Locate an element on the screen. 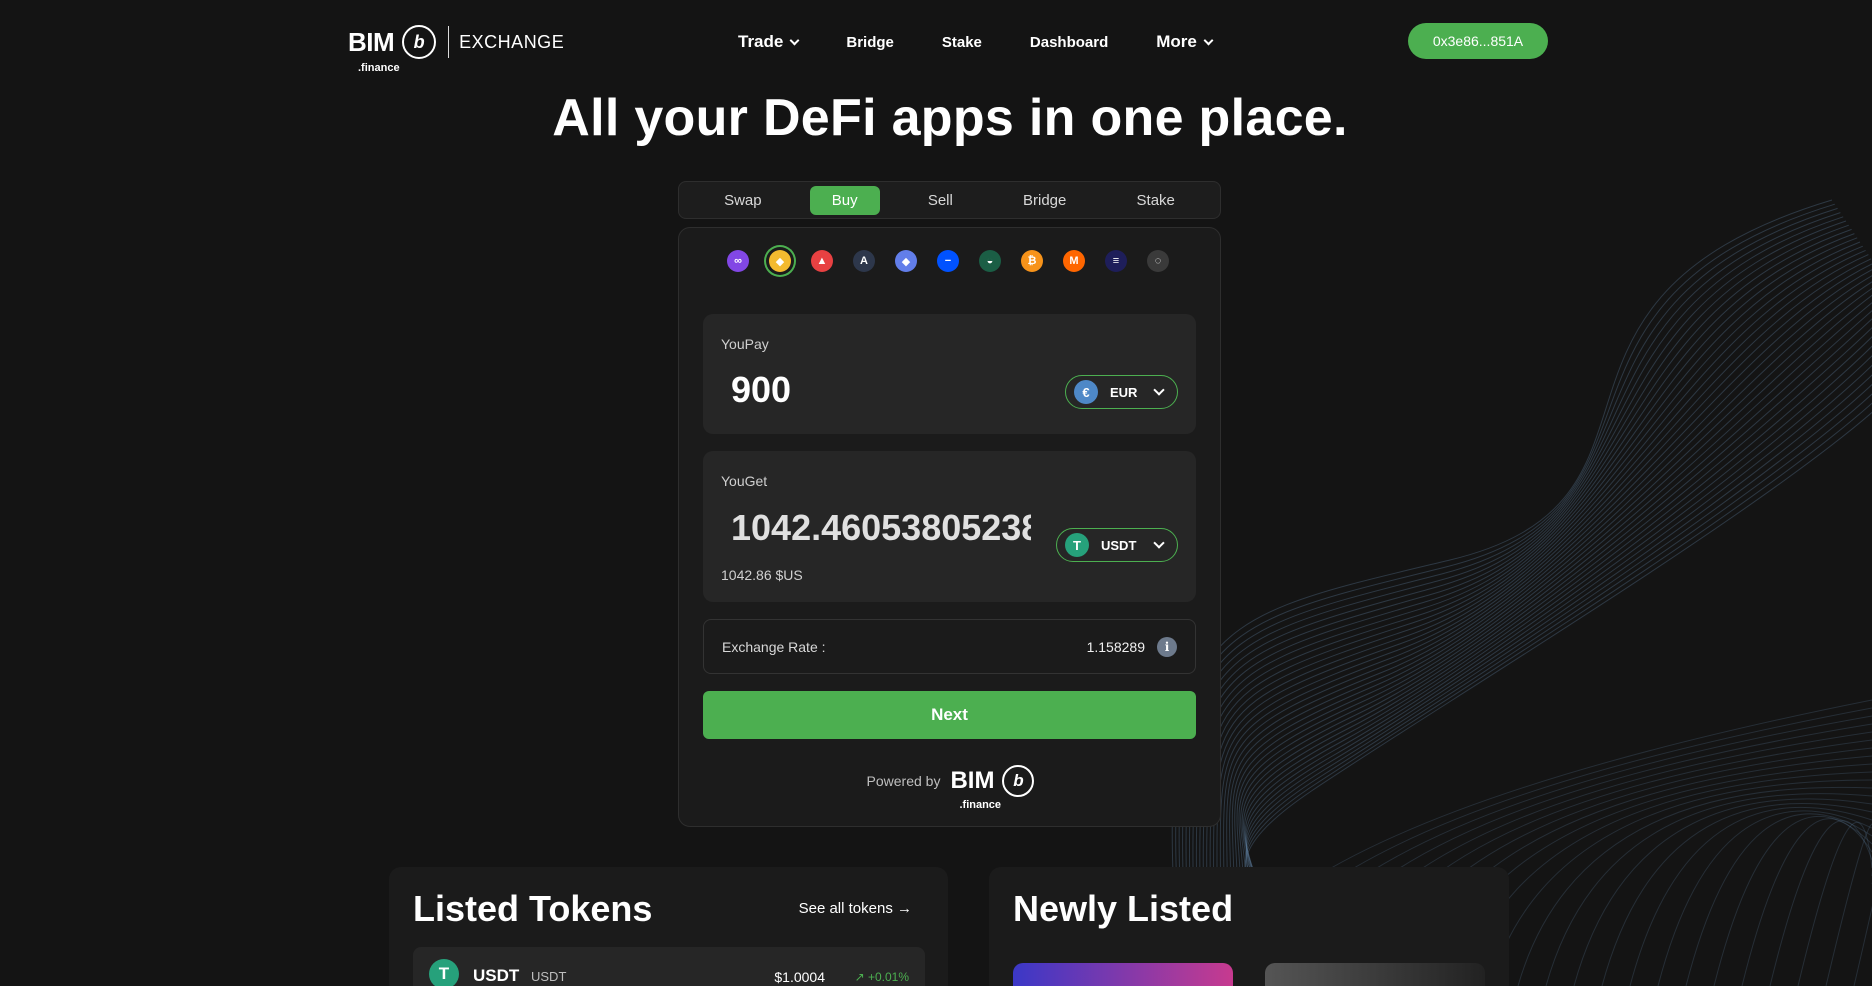  get-currency-select: T USDT is located at coordinates (1117, 545).